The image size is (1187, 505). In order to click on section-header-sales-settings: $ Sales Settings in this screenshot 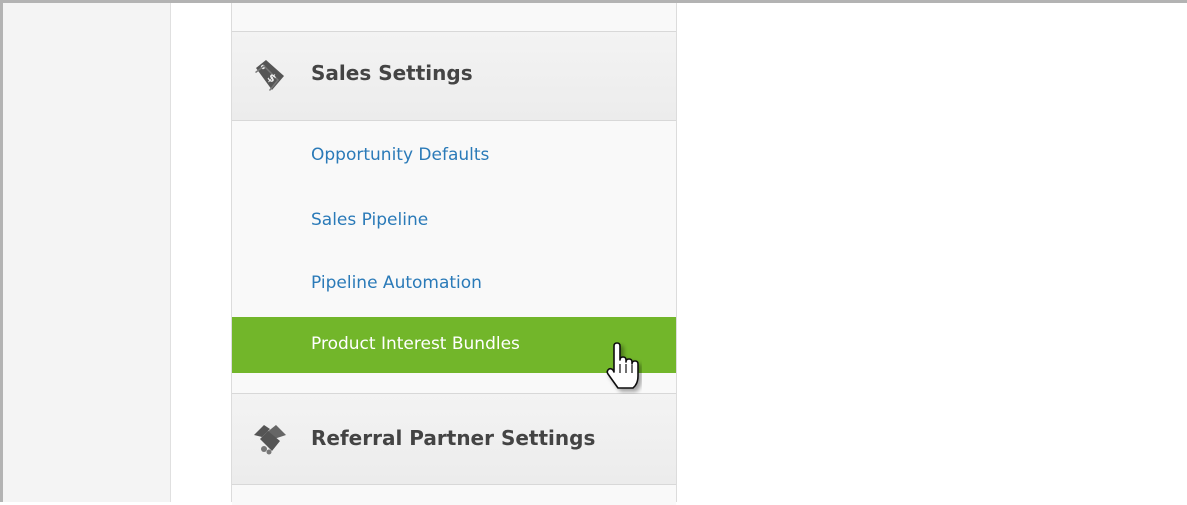, I will do `click(454, 76)`.